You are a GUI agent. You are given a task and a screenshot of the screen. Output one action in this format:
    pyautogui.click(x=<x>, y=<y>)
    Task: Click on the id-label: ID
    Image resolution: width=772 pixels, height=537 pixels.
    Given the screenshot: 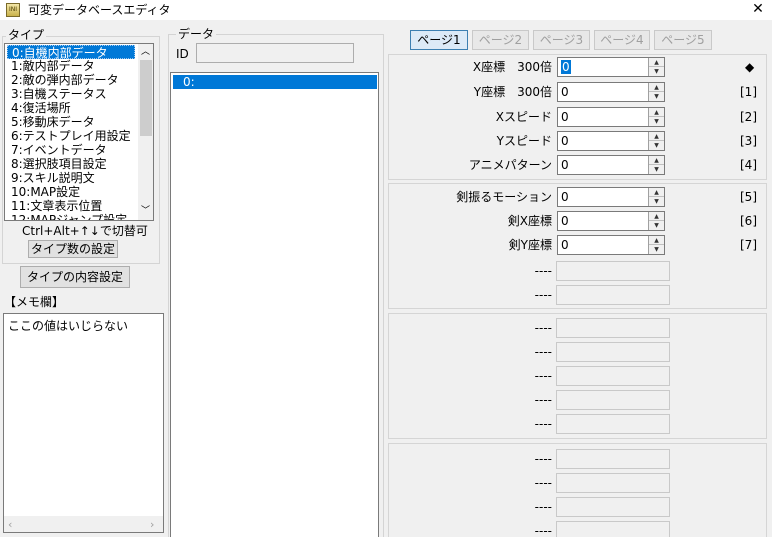 What is the action you would take?
    pyautogui.click(x=182, y=54)
    